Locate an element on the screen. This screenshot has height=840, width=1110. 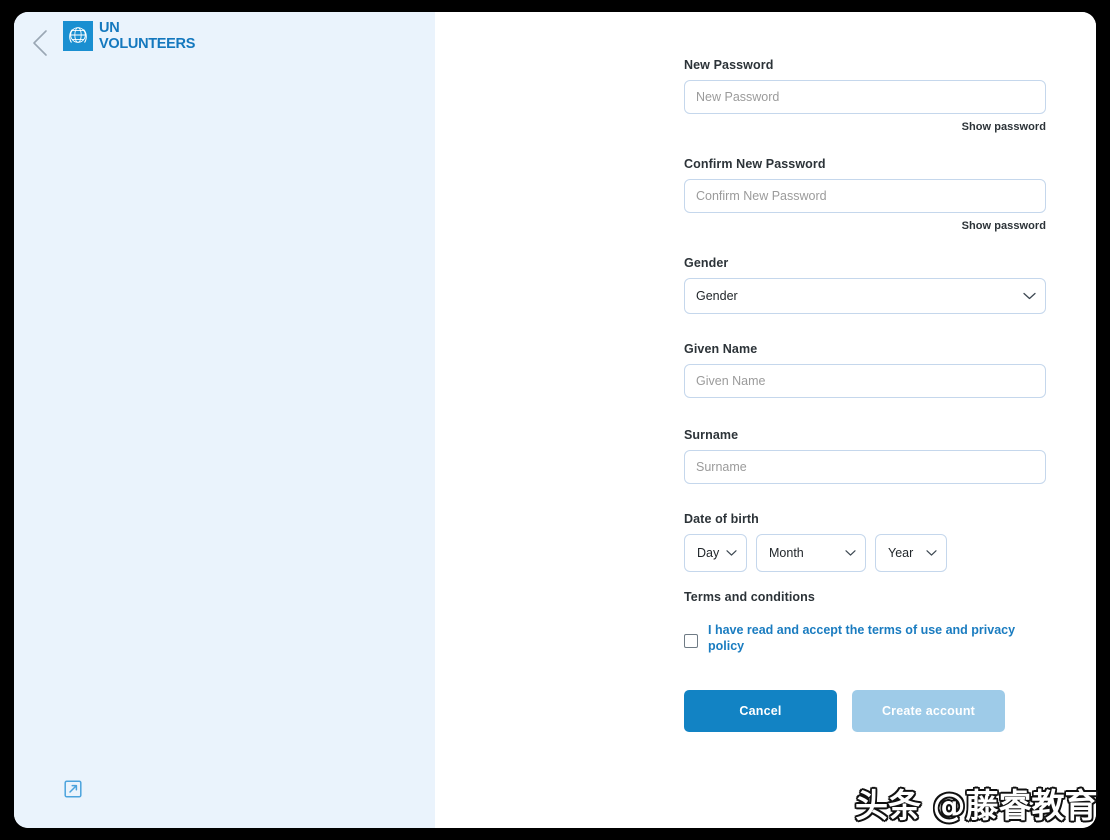
field-confirm-password: Confirm New Password Show password is located at coordinates (865, 194).